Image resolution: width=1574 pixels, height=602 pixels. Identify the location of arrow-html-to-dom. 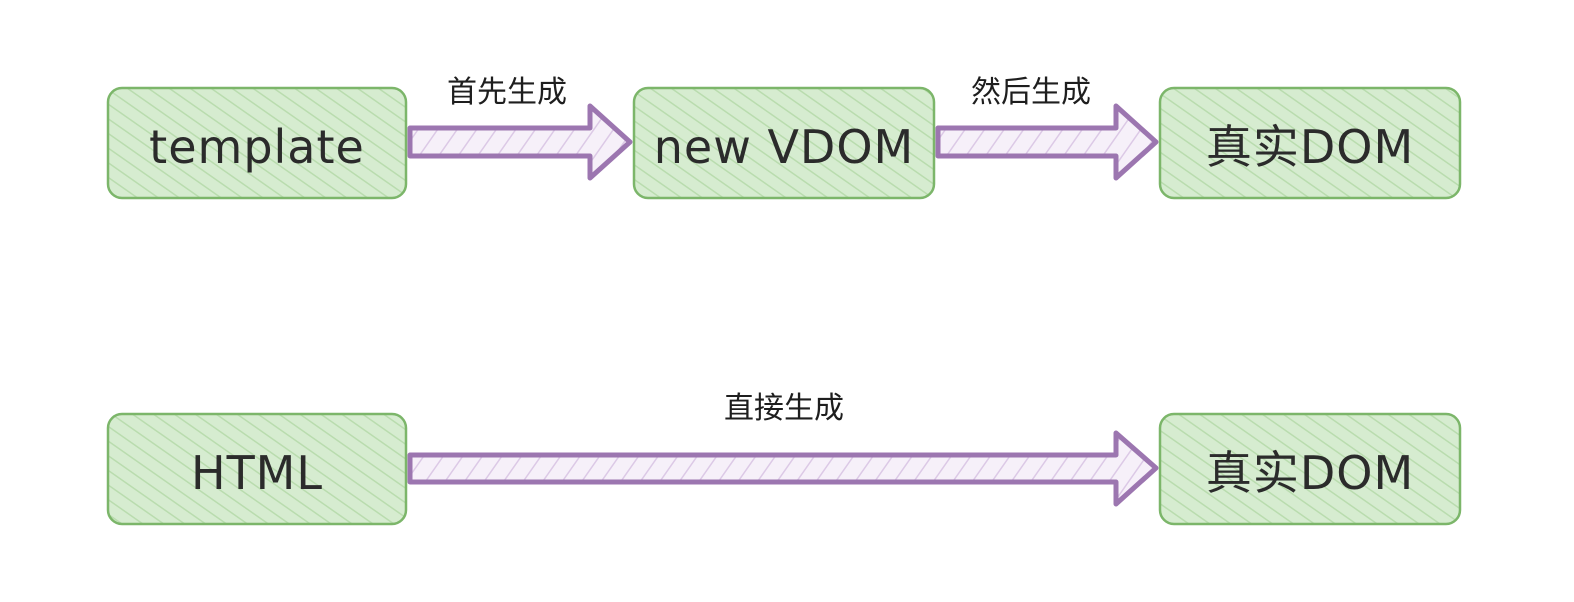
(783, 468).